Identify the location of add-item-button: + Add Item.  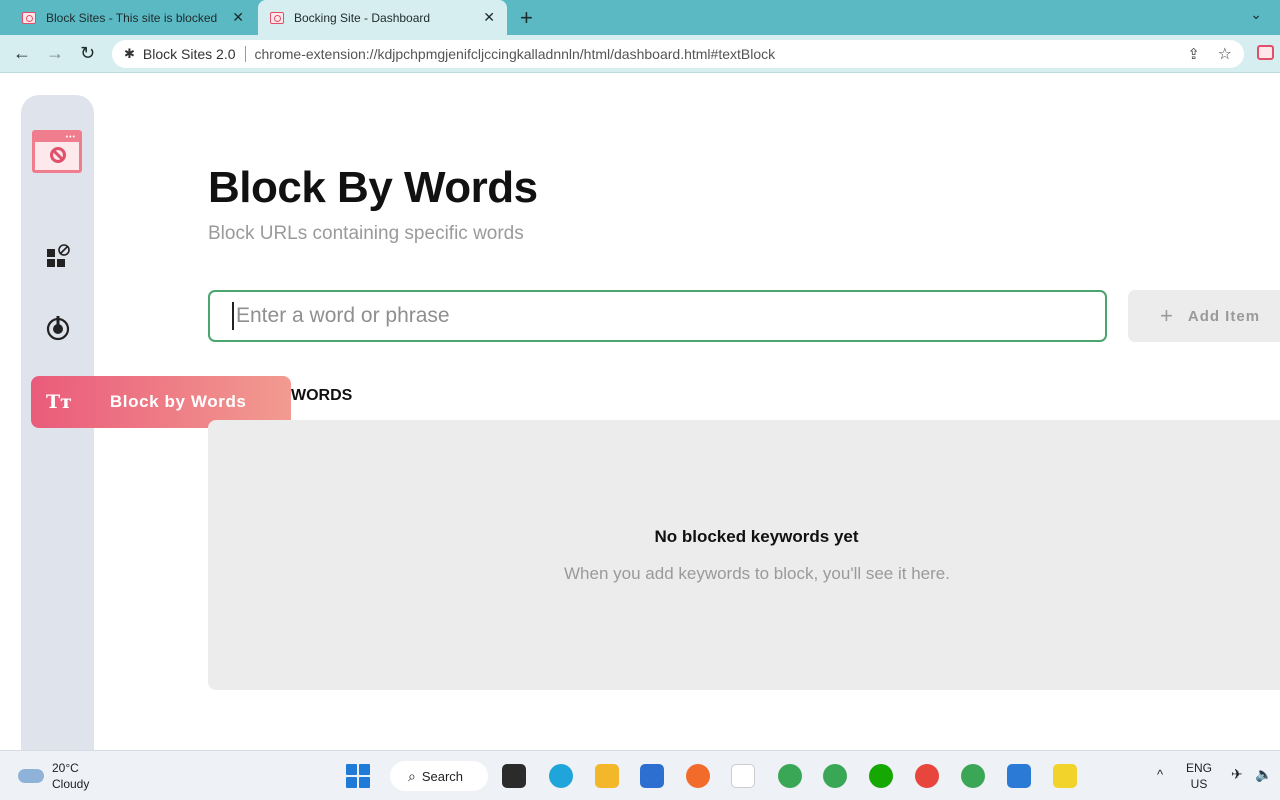
(1204, 316).